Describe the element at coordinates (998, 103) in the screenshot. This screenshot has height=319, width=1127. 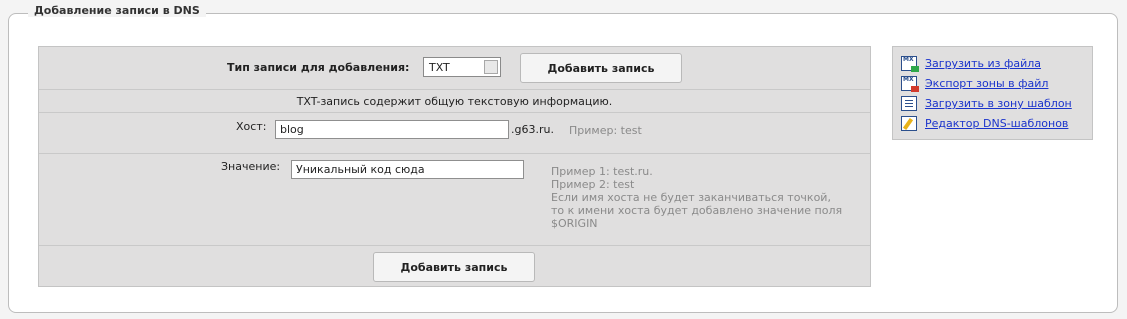
I see `sidebar-item-label: Загрузить в зону шаблон` at that location.